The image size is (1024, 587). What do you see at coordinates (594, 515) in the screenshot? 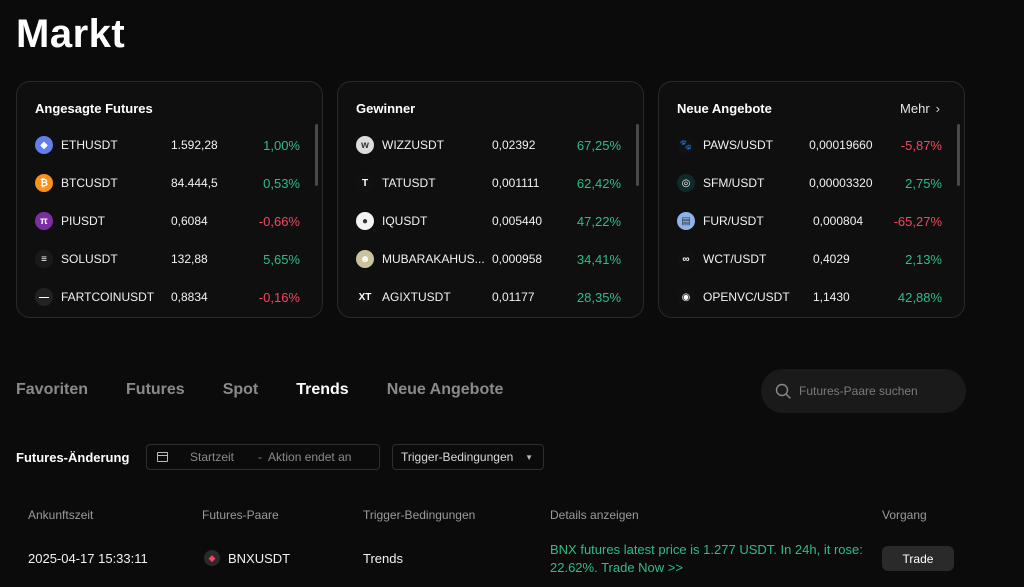
I see `column-header-details: Details anzeigen` at bounding box center [594, 515].